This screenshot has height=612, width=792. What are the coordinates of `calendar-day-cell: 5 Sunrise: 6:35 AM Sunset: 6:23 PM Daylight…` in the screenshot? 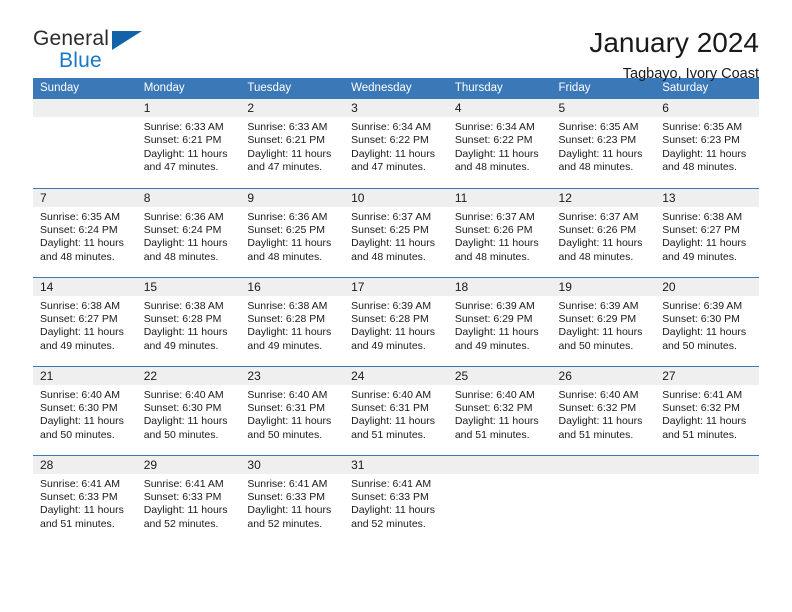 It's located at (603, 143).